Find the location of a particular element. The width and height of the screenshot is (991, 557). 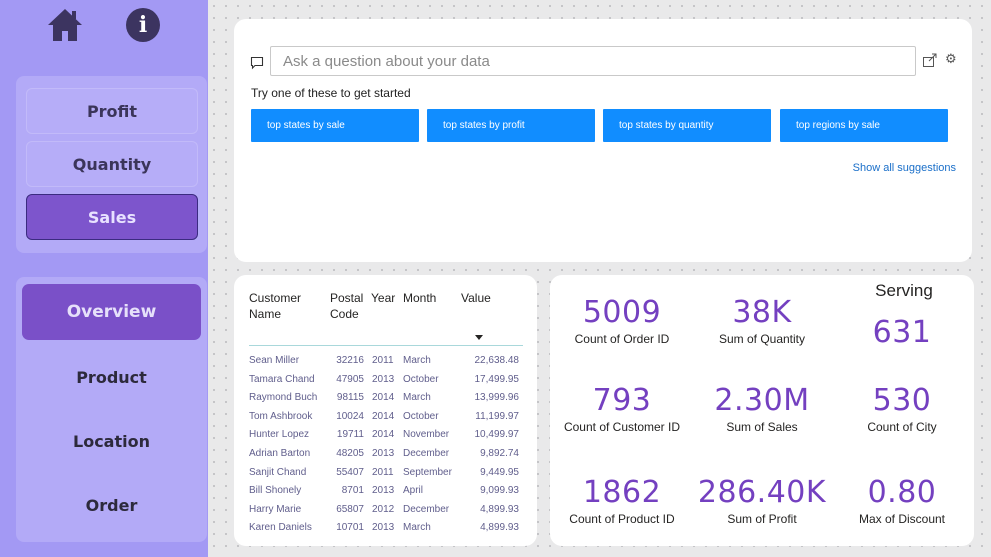

table-row: Bill Shonely 8701 2013 April 9,099.93 is located at coordinates (386, 494).